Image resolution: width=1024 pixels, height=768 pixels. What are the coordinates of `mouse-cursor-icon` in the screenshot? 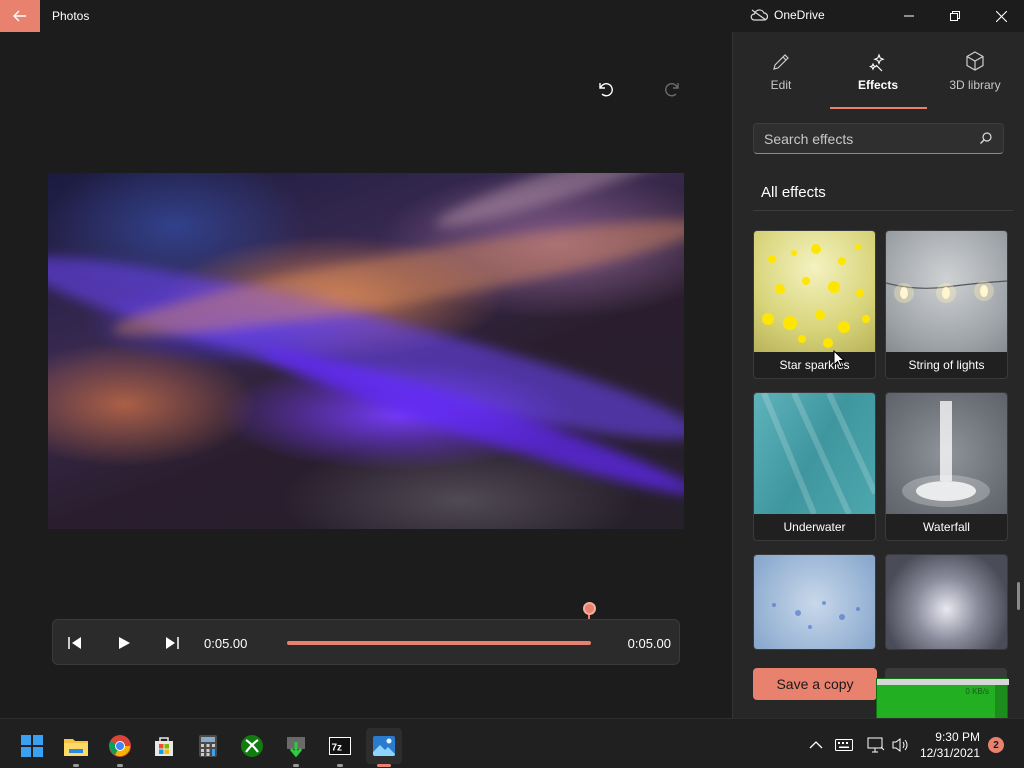 It's located at (839, 361).